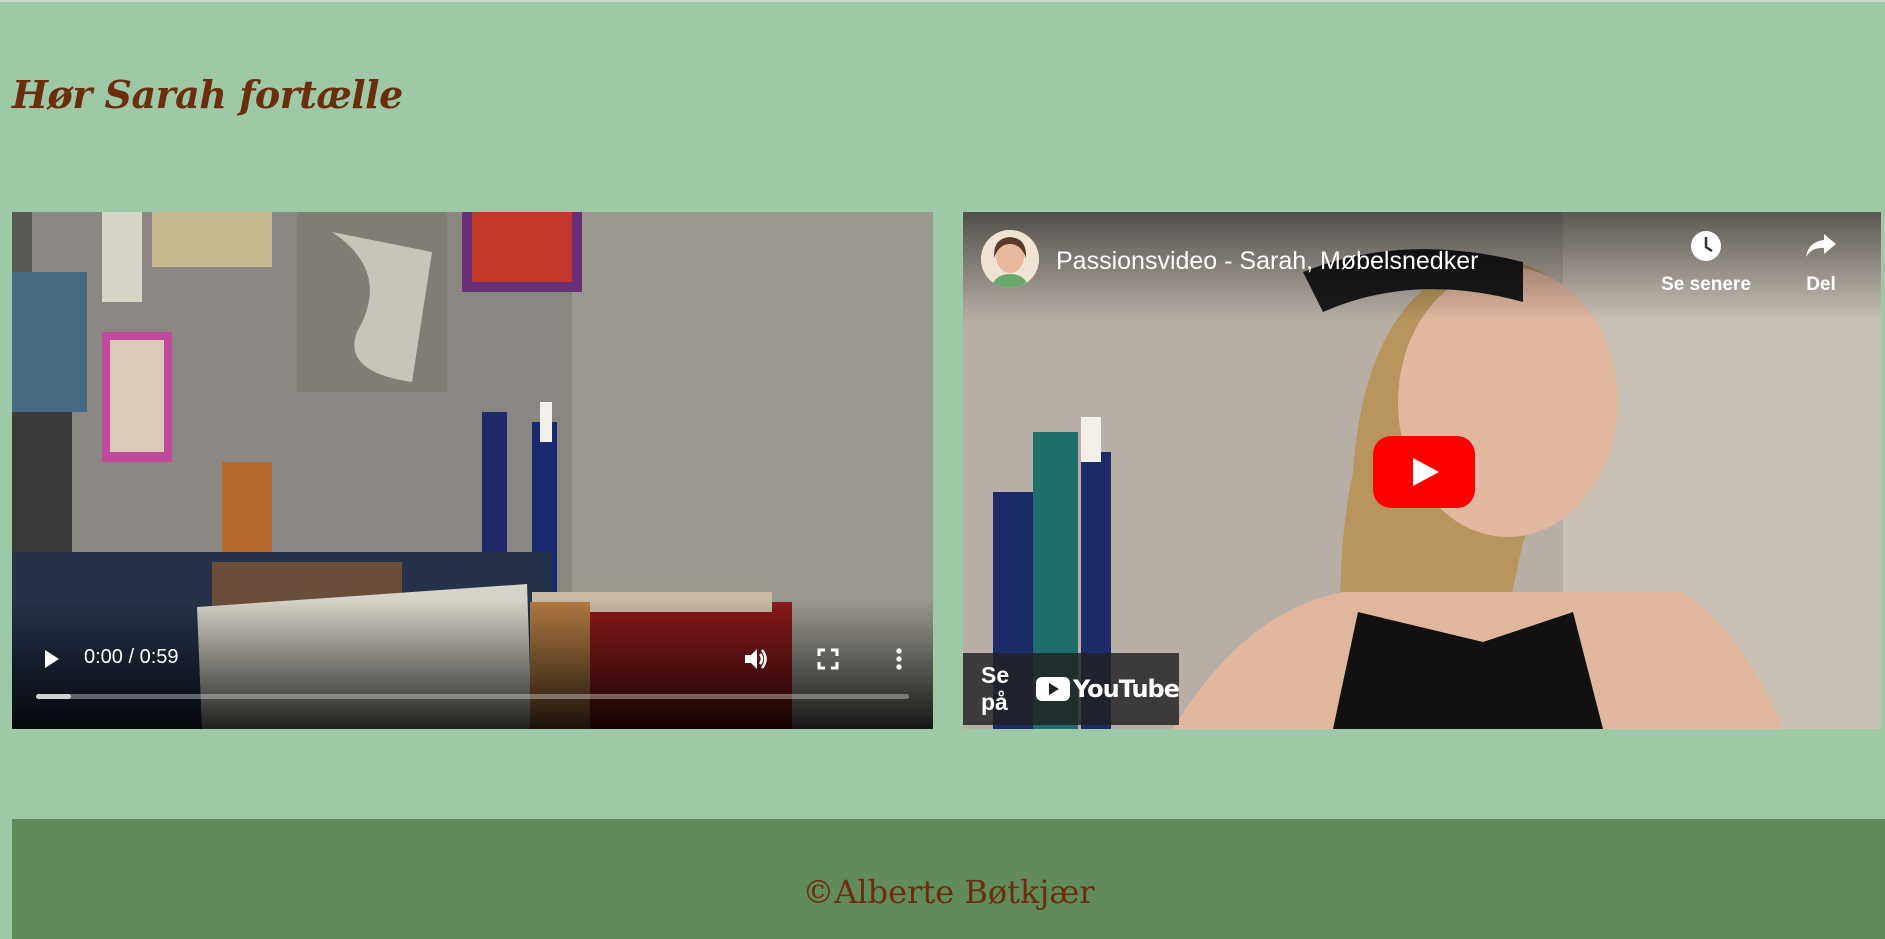 Image resolution: width=1885 pixels, height=939 pixels. I want to click on footer: ©Alberte Bøtkjær, so click(948, 879).